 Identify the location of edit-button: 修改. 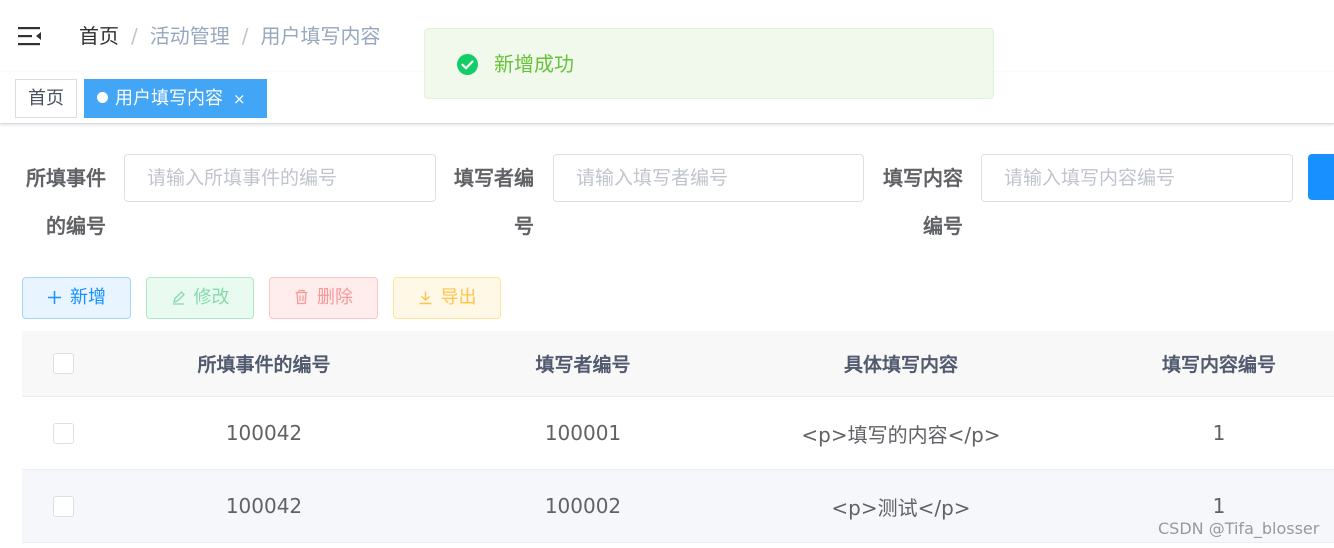
(200, 298).